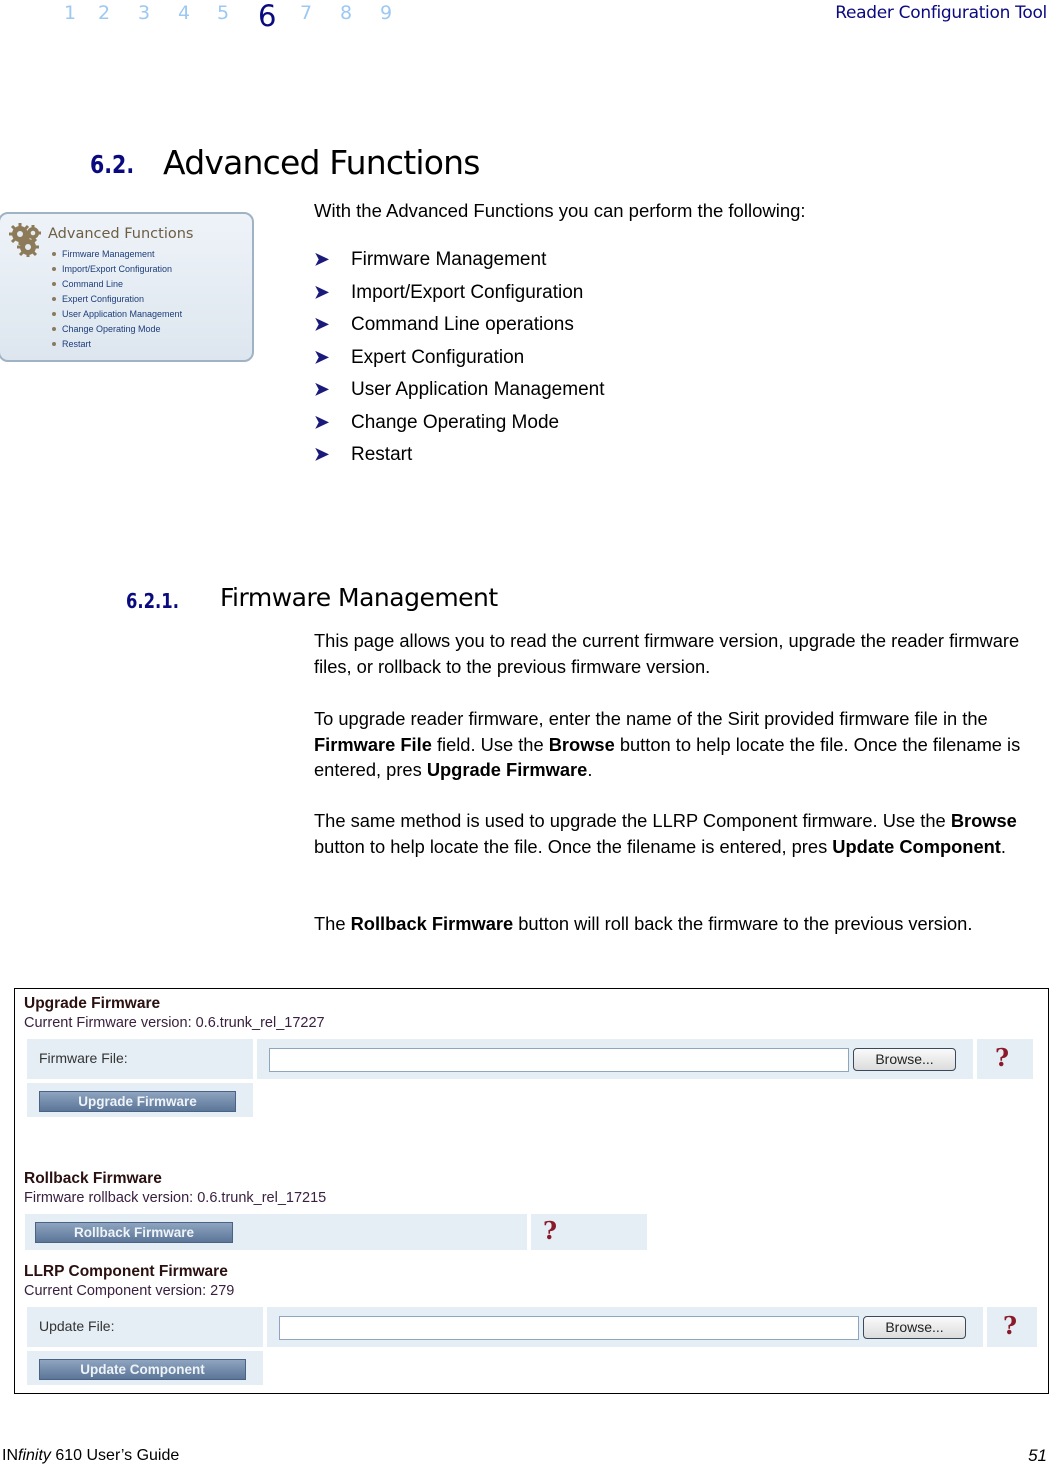  I want to click on bullet-item: ➤ Restart, so click(459, 457).